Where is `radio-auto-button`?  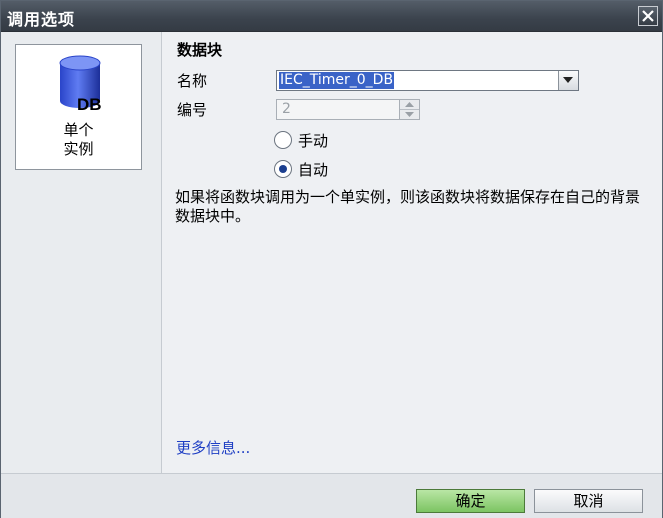 radio-auto-button is located at coordinates (283, 169).